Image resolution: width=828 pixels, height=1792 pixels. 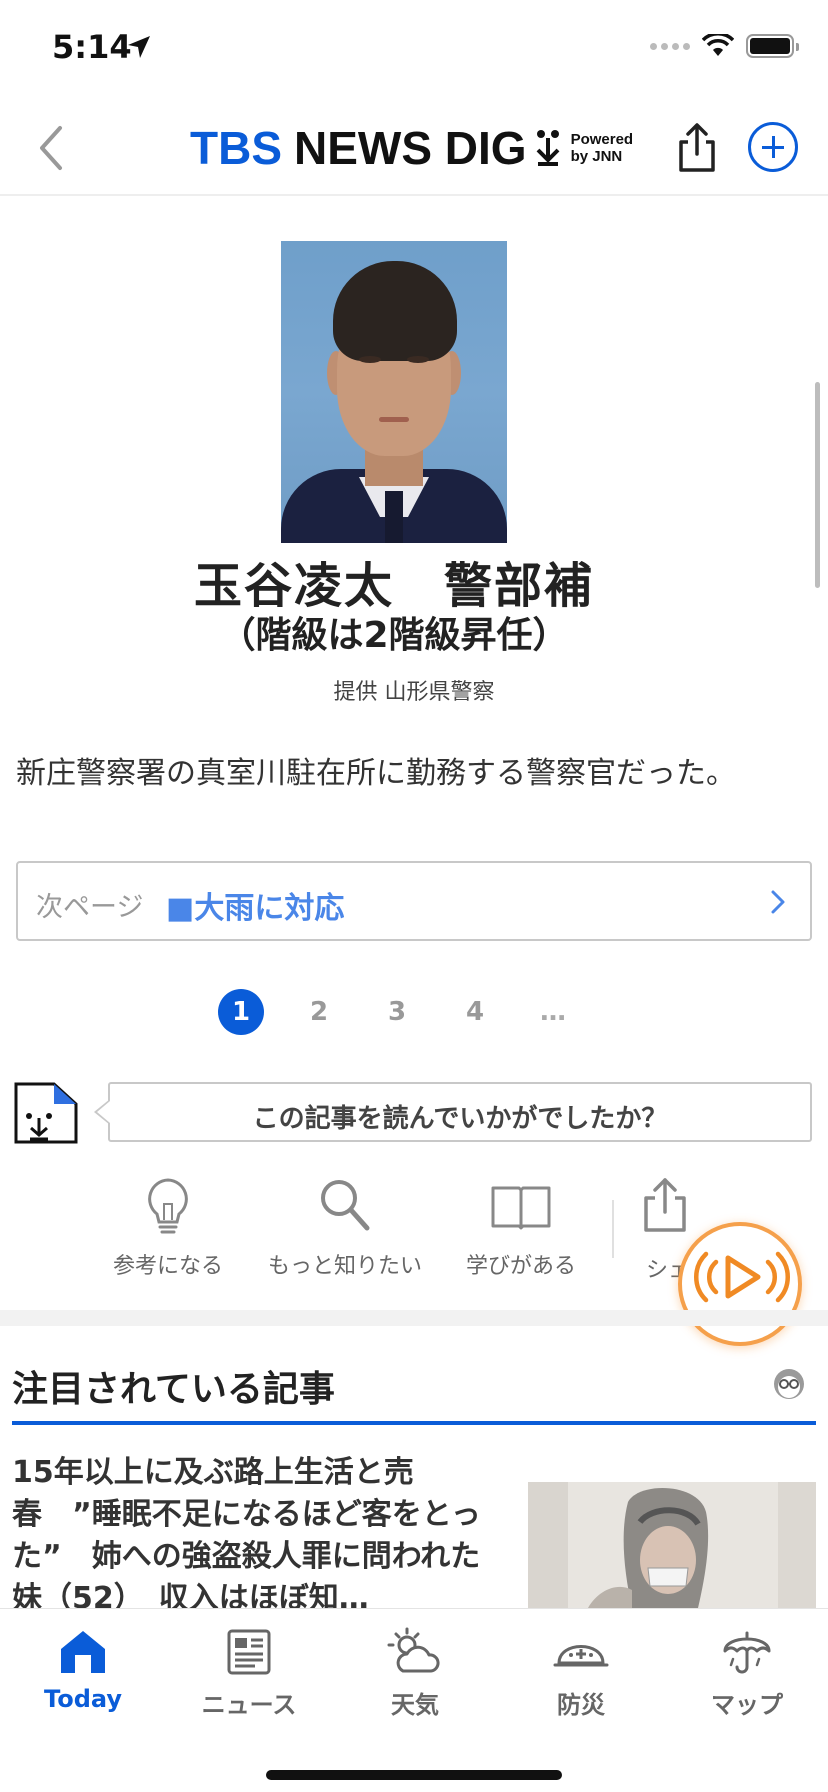 I want to click on next-page-link: 次ページ ■大雨に対応, so click(x=414, y=901).